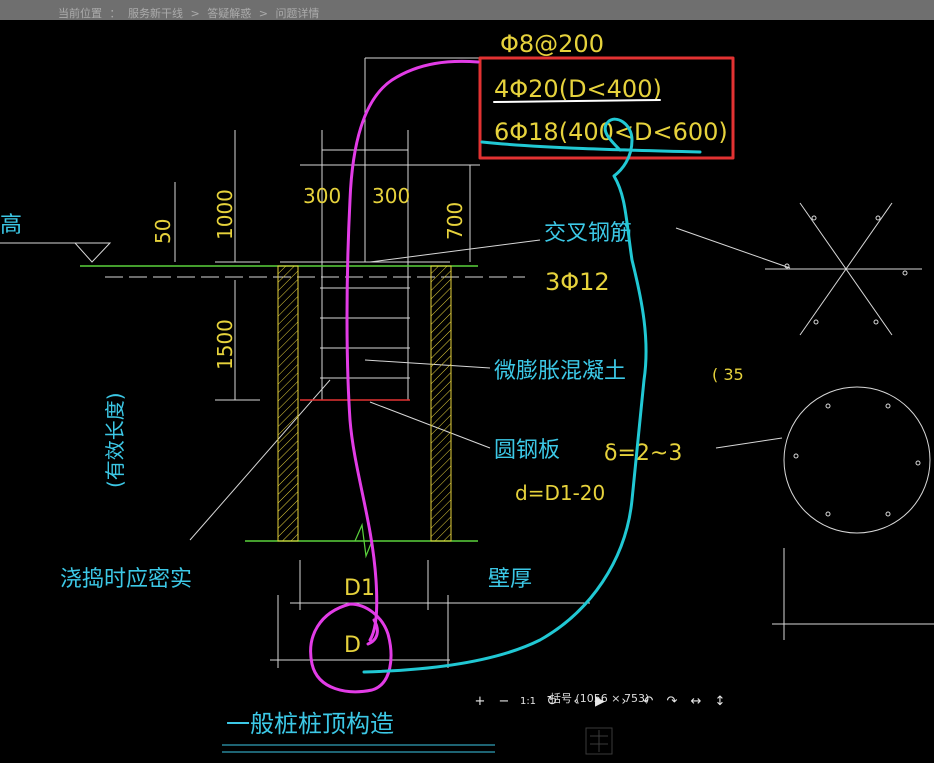 The image size is (934, 763). What do you see at coordinates (391, 196) in the screenshot?
I see `dimension-300-right: 300` at bounding box center [391, 196].